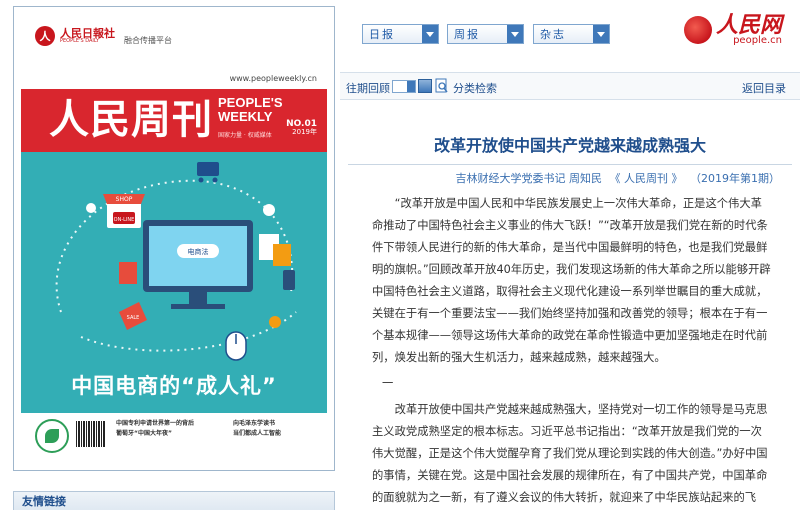 This screenshot has height=510, width=800. I want to click on shop-awning-icon: SHOP ON-LINE, so click(124, 211).